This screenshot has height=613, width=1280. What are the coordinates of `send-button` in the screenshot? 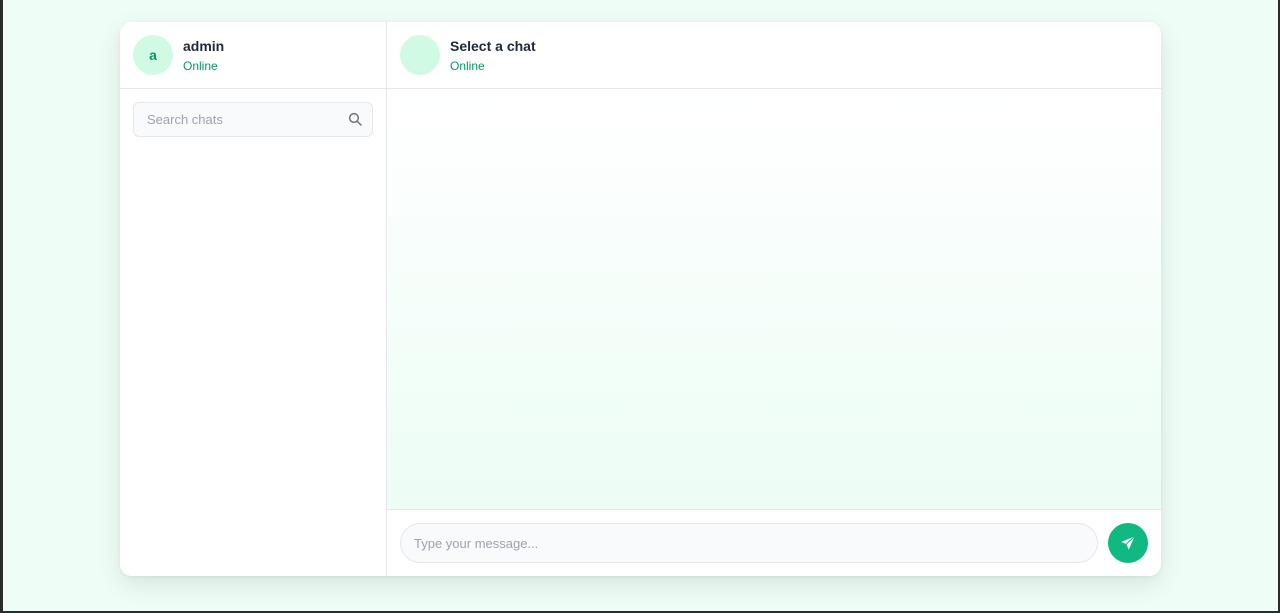 It's located at (1128, 543).